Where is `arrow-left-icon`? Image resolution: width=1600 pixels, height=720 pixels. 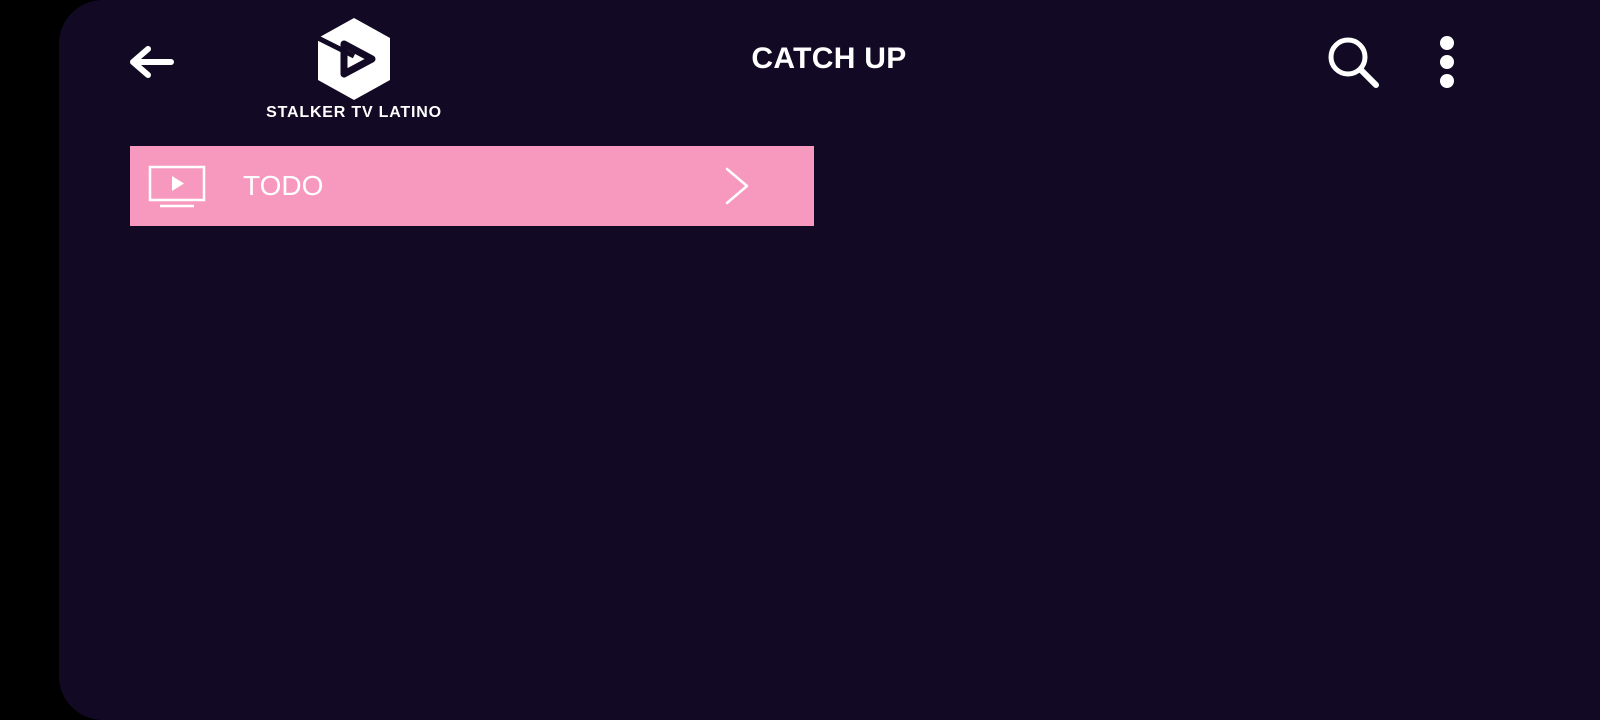 arrow-left-icon is located at coordinates (152, 62).